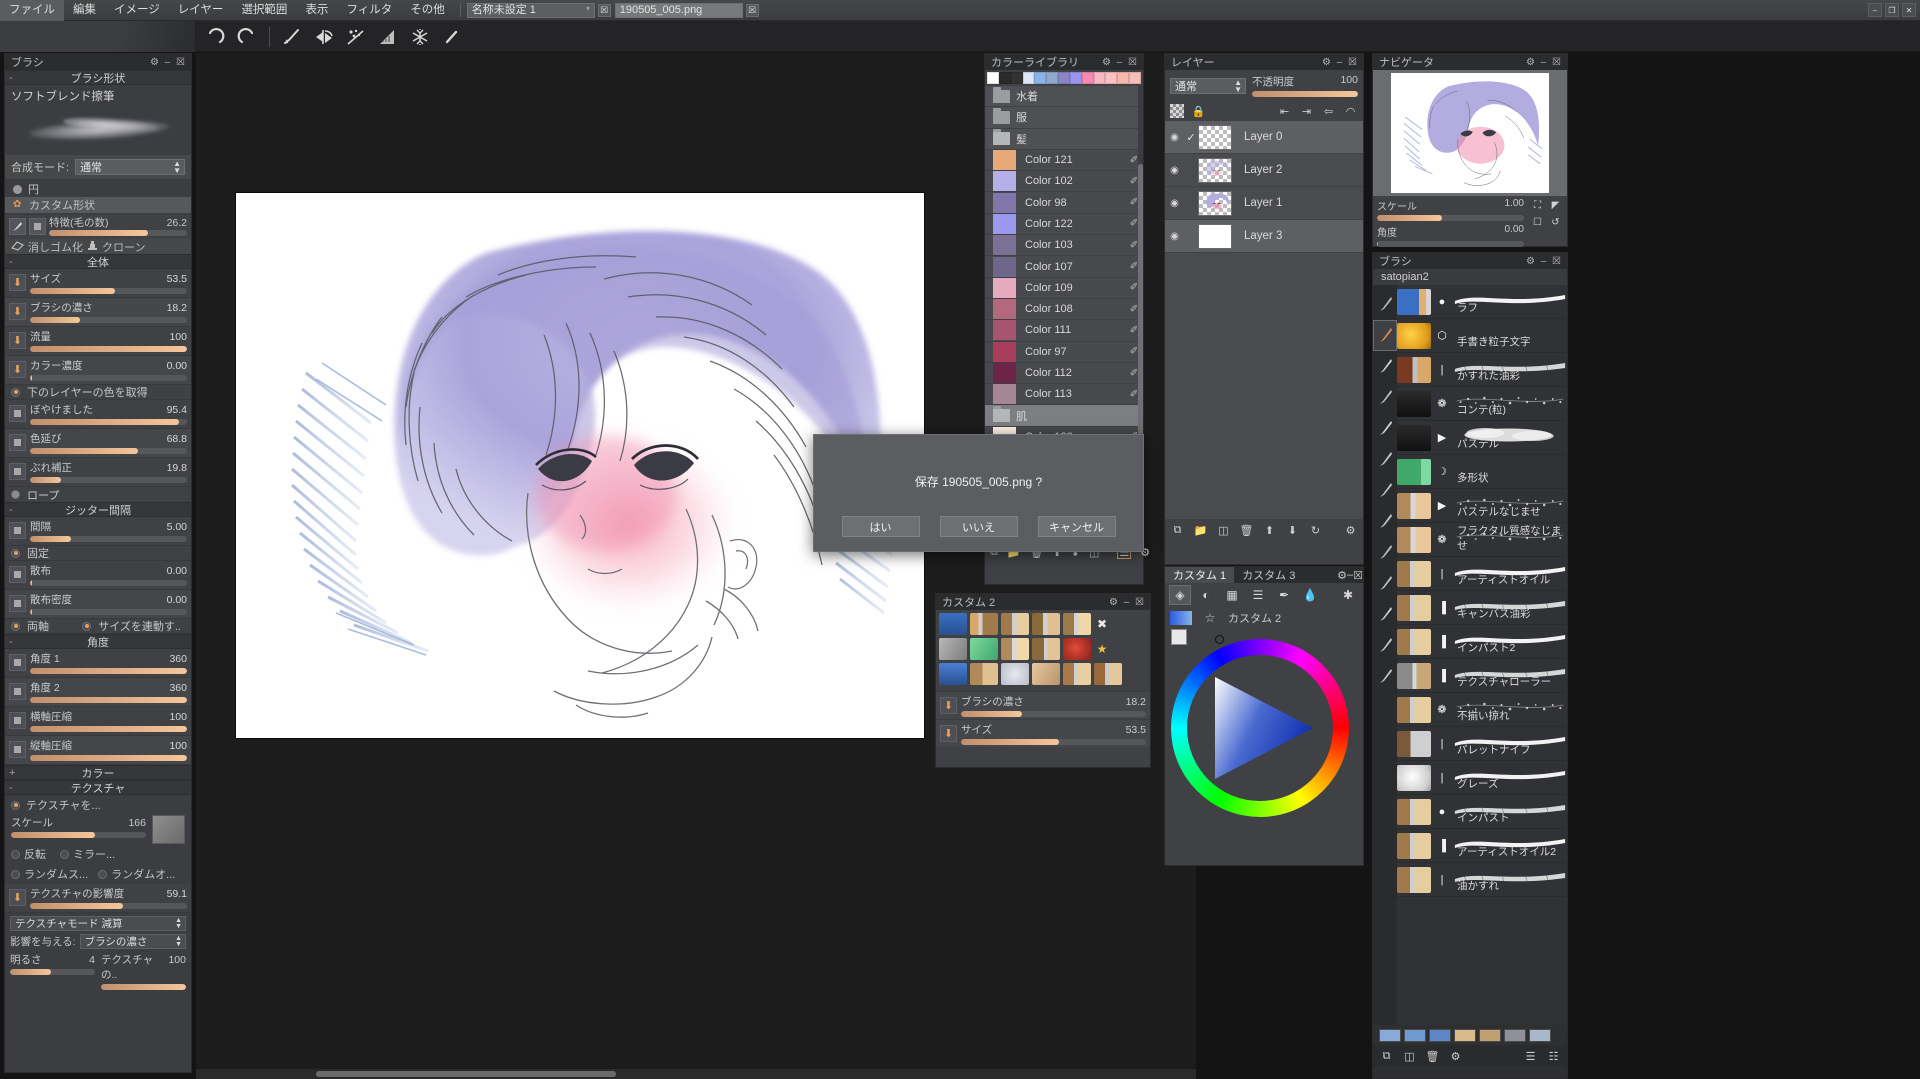 The image size is (1920, 1079). What do you see at coordinates (466, 1074) in the screenshot?
I see `scrollbar-thumb` at bounding box center [466, 1074].